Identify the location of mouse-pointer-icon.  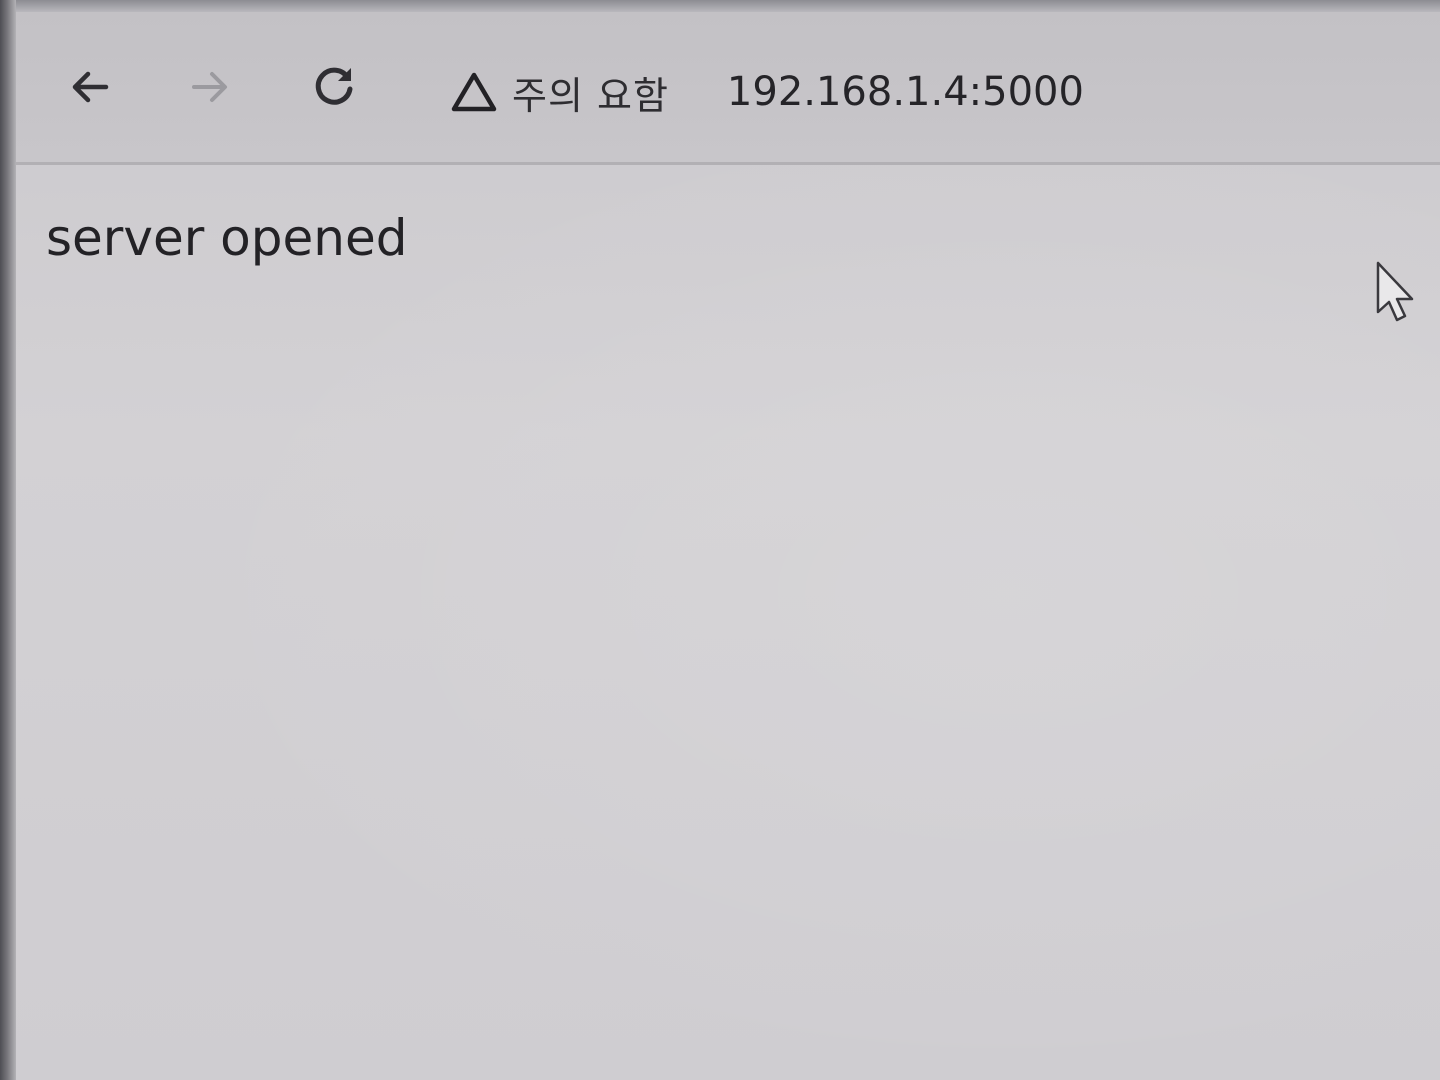
(1395, 291).